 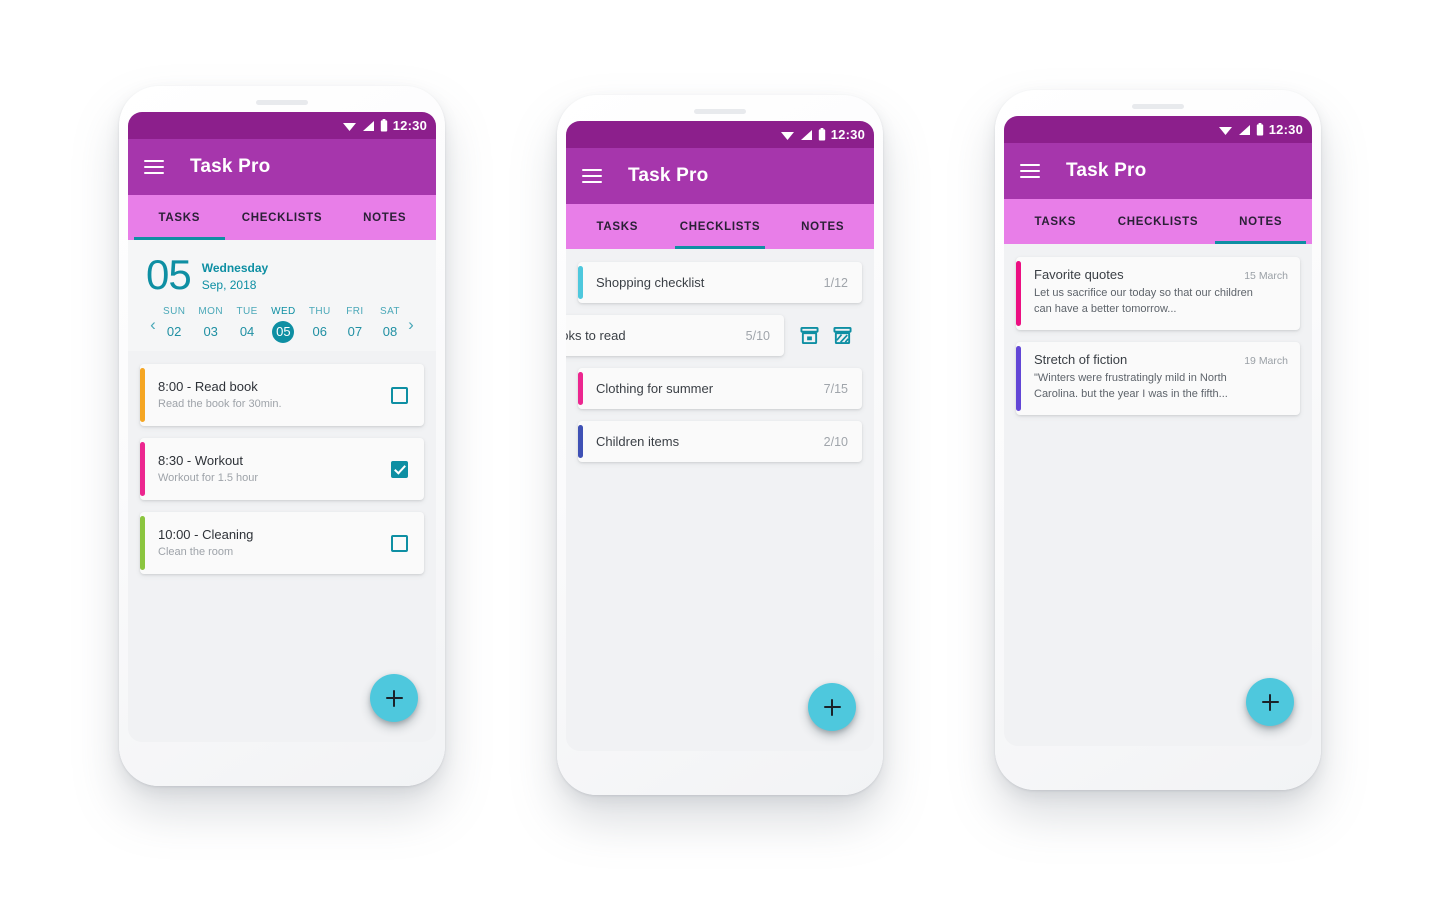 What do you see at coordinates (319, 331) in the screenshot?
I see `week-day-number: 06` at bounding box center [319, 331].